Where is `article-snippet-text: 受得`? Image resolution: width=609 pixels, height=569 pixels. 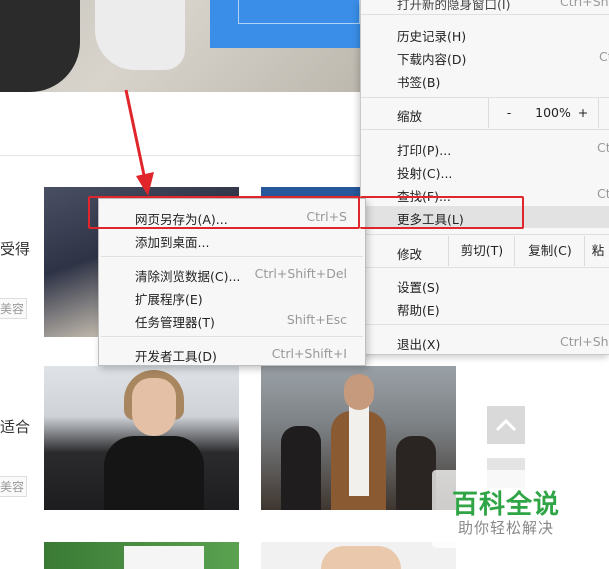
article-snippet-text: 受得 is located at coordinates (15, 249).